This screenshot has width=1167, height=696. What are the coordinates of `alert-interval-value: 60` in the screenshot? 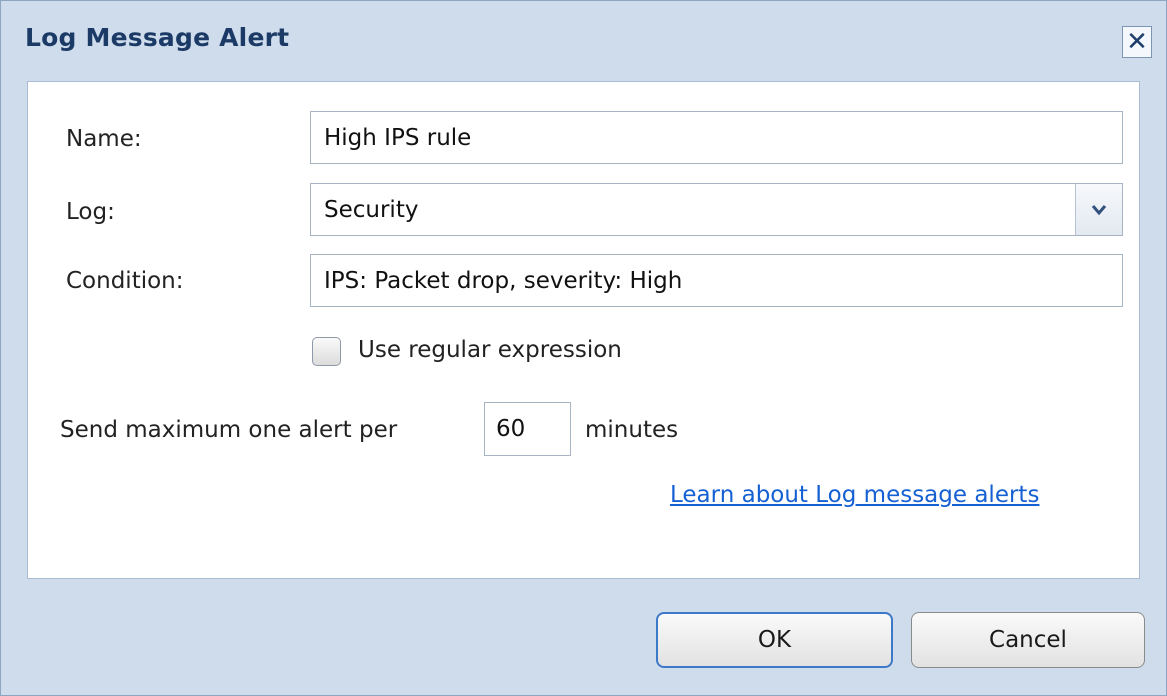 It's located at (511, 429).